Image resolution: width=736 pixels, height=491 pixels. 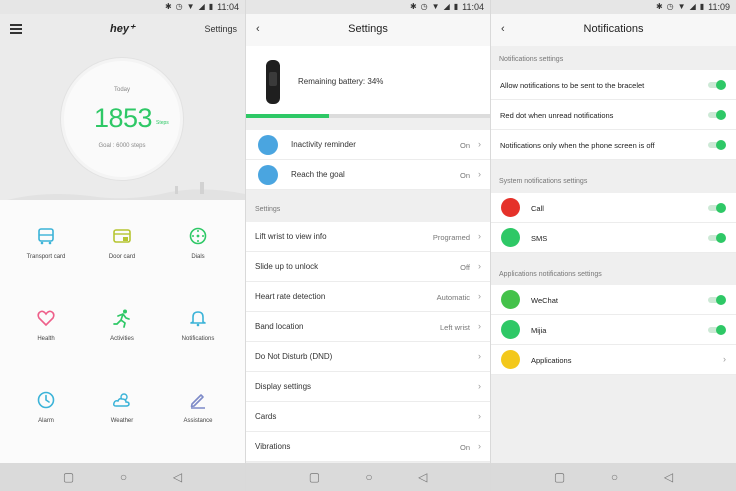 What do you see at coordinates (368, 387) in the screenshot?
I see `display-settings-row: Display settings ›` at bounding box center [368, 387].